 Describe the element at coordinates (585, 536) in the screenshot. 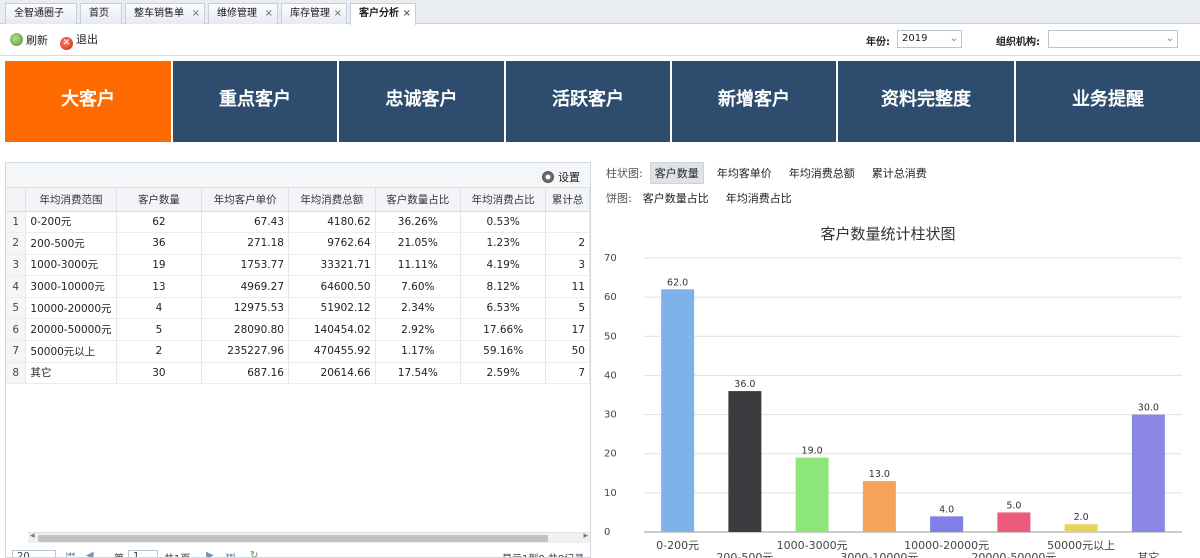

I see `scroll-right-icon: ▸` at that location.